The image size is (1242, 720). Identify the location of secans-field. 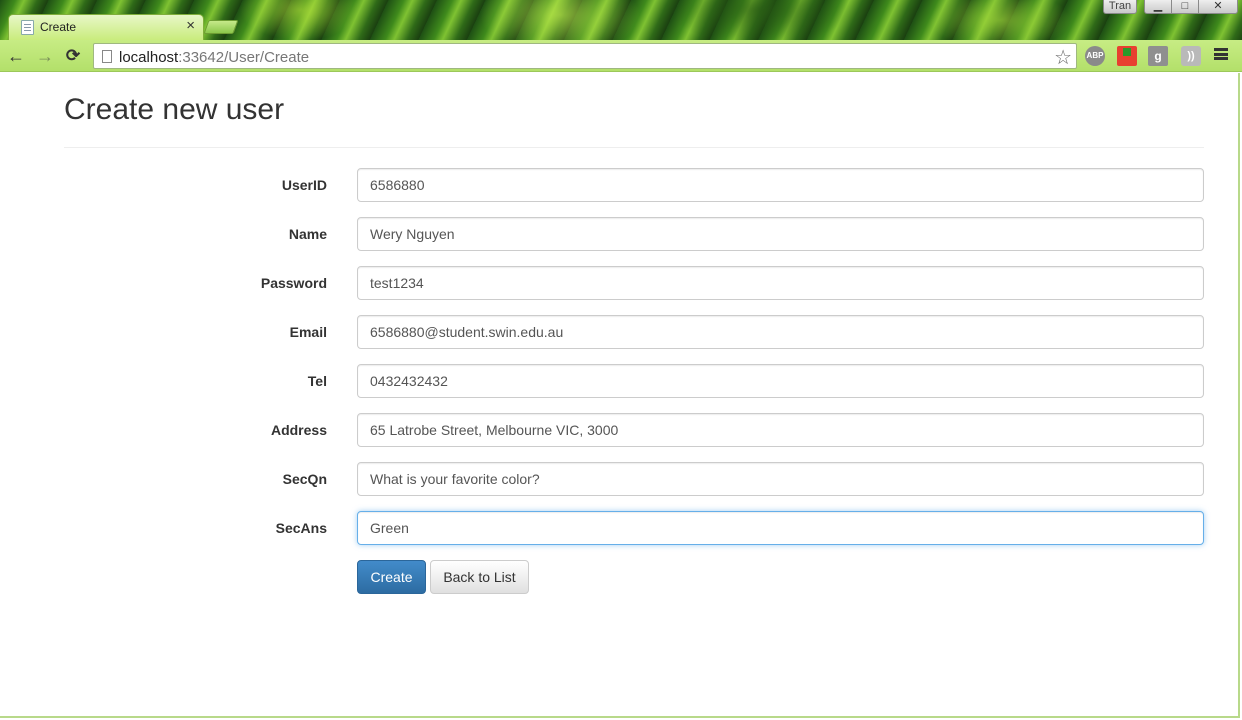
(780, 528).